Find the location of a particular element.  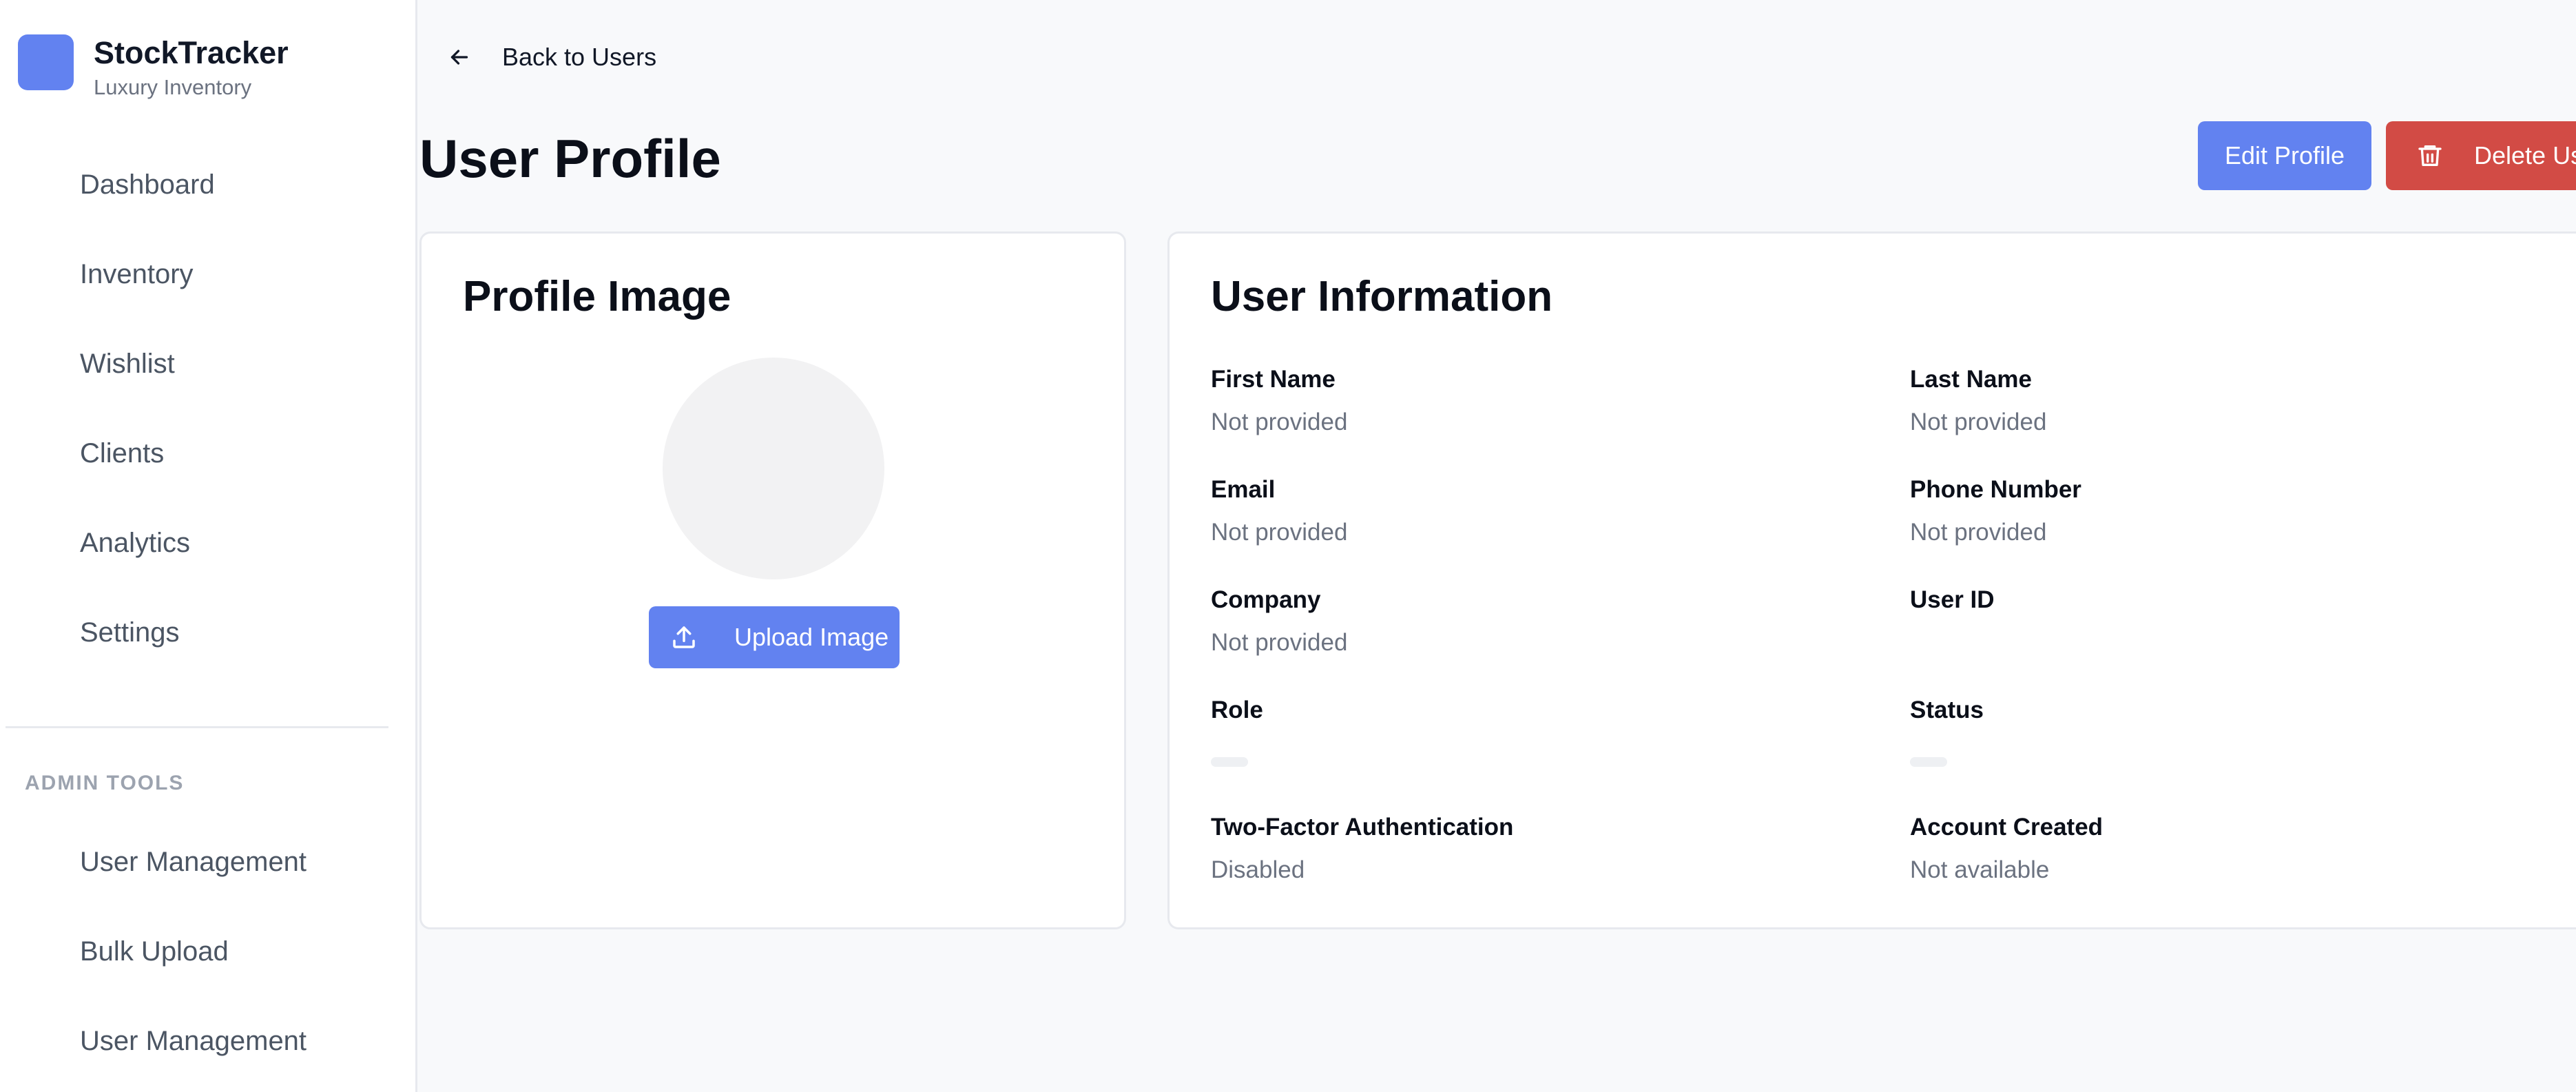

brand-name: StockTracker is located at coordinates (192, 53).